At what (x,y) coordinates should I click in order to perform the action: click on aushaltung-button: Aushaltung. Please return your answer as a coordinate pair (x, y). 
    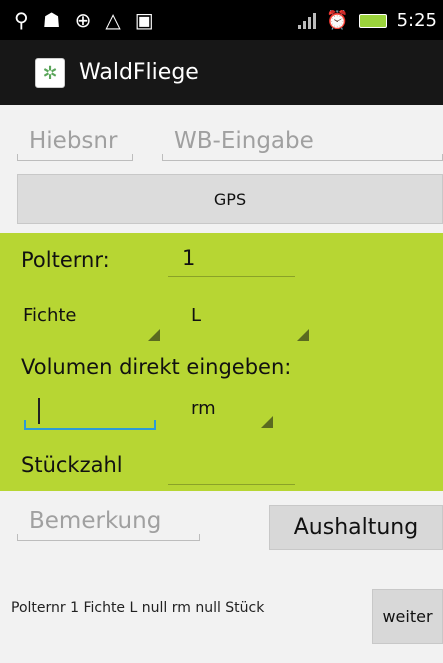
    Looking at the image, I should click on (356, 527).